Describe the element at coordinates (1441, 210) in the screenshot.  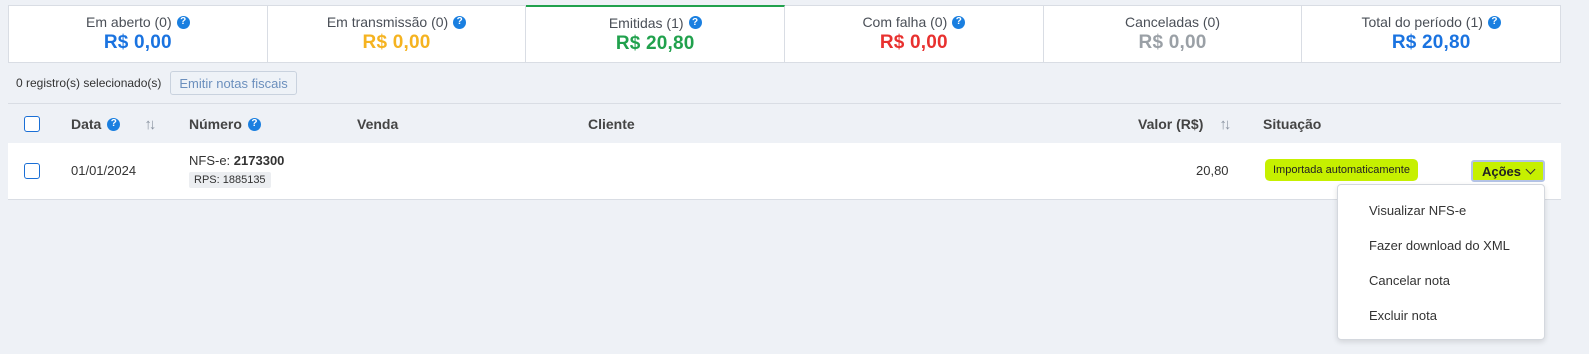
I see `menu-item-visualizar: Visualizar NFS-e` at that location.